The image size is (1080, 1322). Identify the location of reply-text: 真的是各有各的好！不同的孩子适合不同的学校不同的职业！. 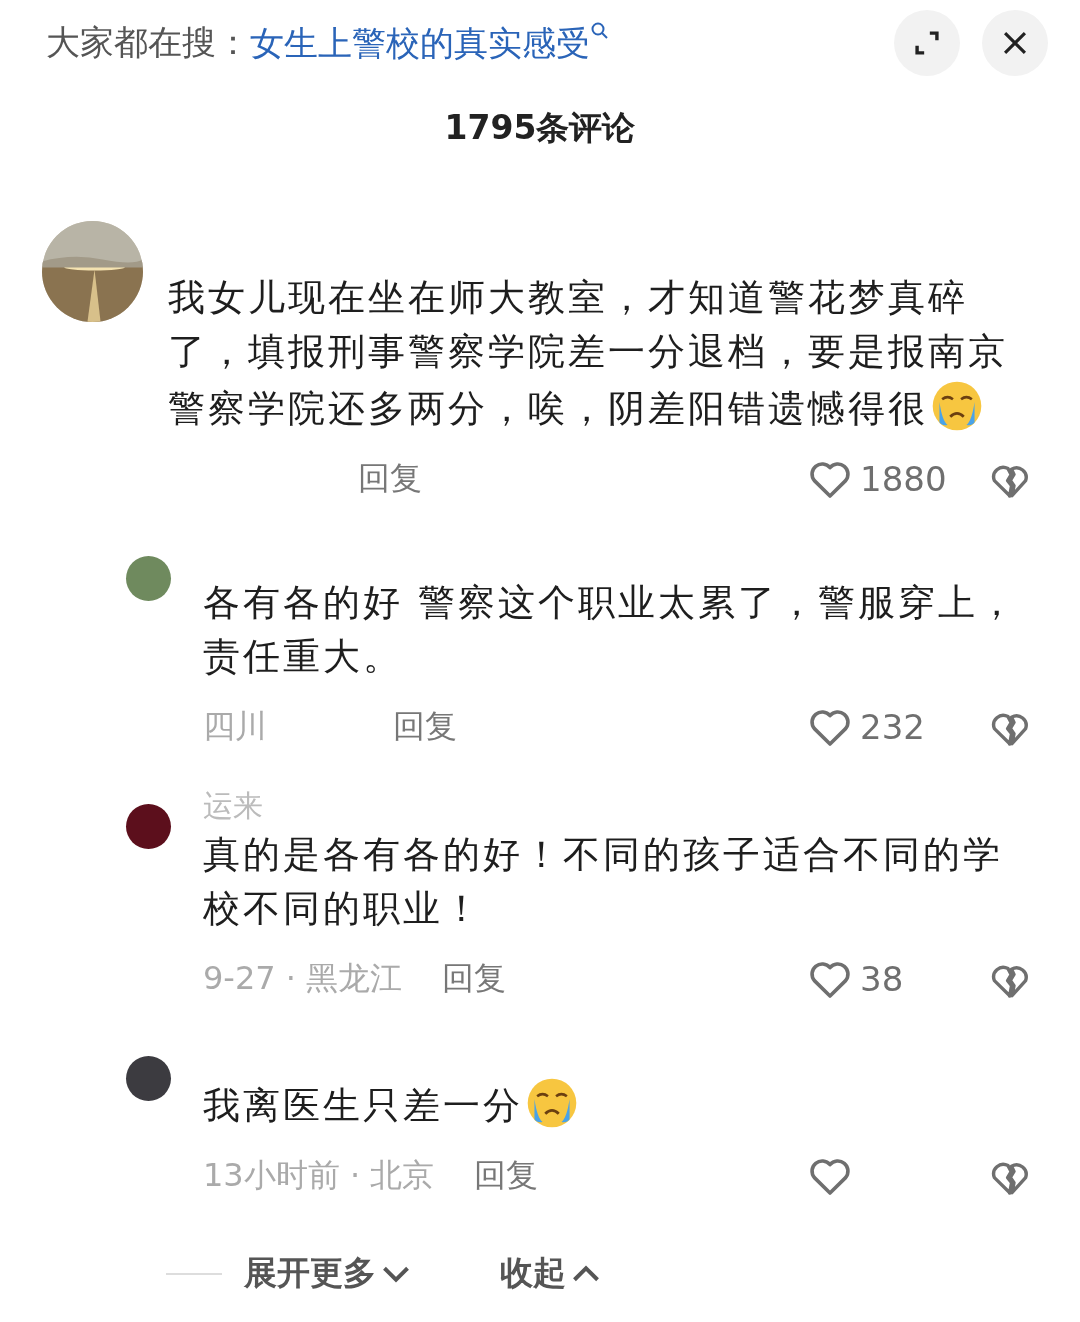
(603, 882).